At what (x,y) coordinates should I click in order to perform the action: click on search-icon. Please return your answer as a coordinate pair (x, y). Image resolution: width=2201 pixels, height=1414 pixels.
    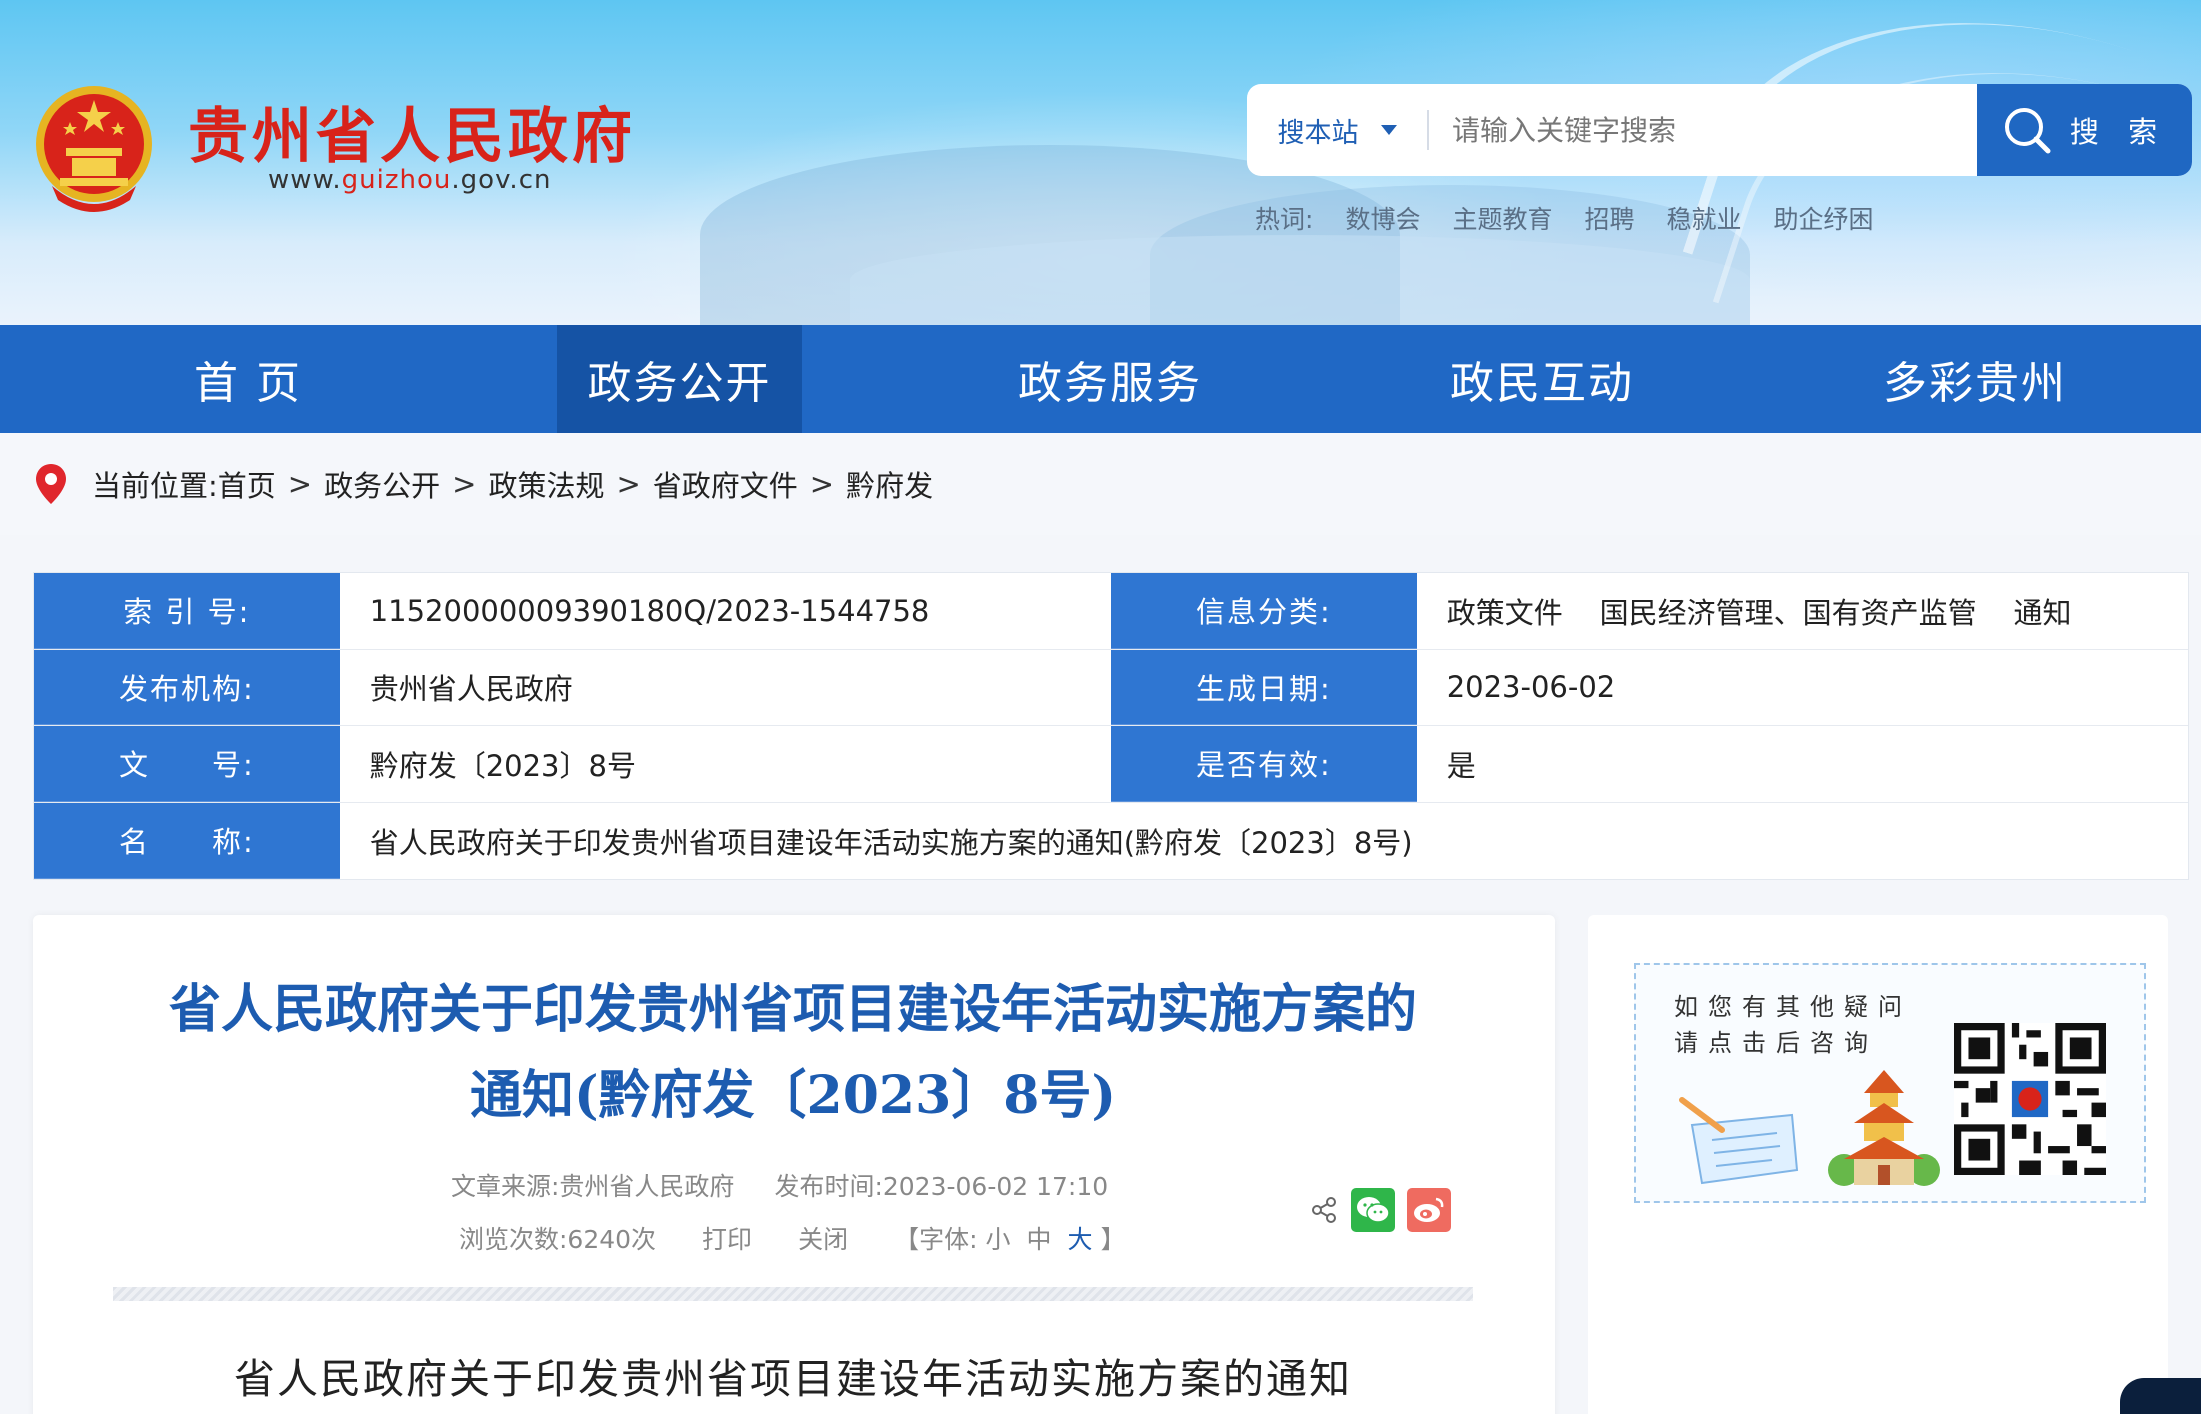
    Looking at the image, I should click on (2027, 131).